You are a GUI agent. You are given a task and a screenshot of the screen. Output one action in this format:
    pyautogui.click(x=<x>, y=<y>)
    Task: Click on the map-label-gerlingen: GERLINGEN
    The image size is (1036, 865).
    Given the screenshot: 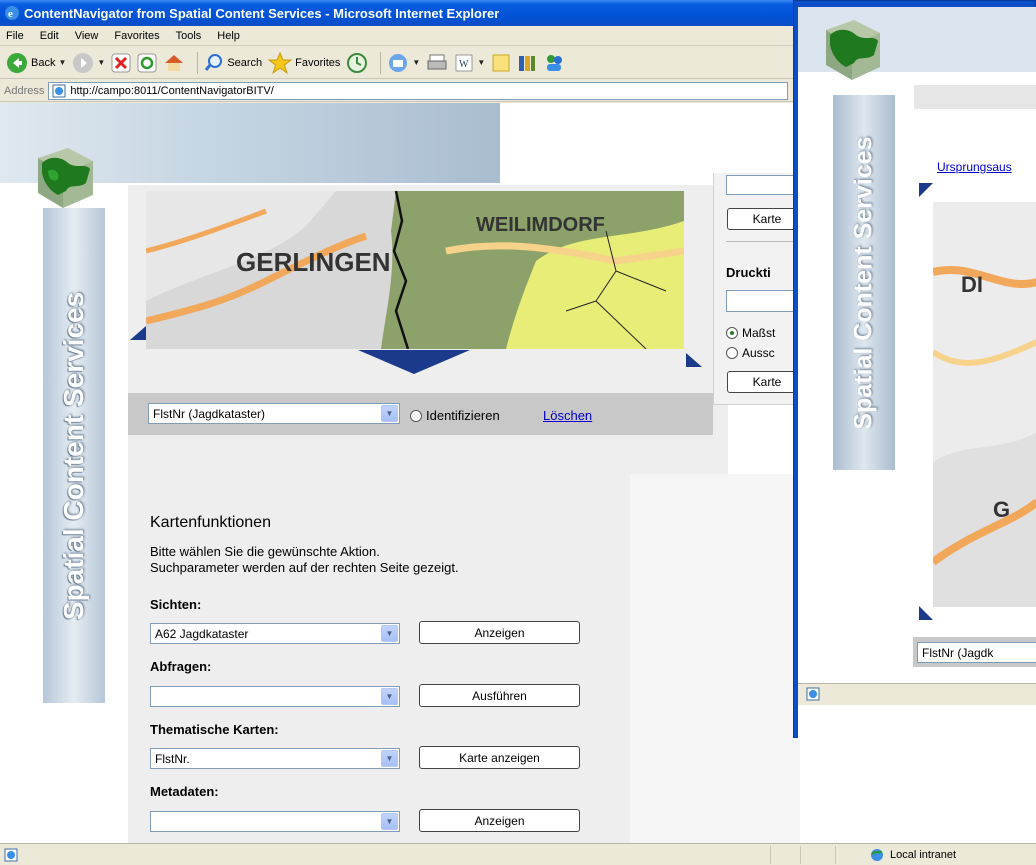 What is the action you would take?
    pyautogui.click(x=313, y=262)
    